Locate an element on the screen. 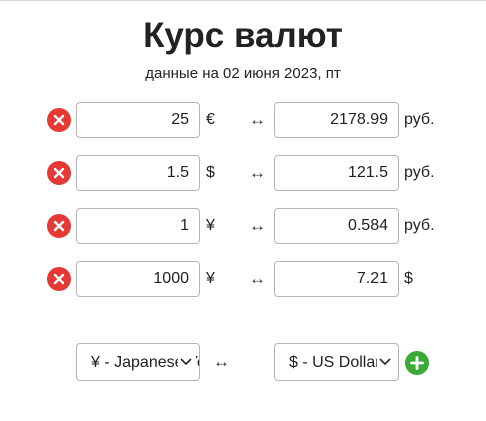 The height and width of the screenshot is (421, 486). page-title: Курс валют is located at coordinates (243, 35).